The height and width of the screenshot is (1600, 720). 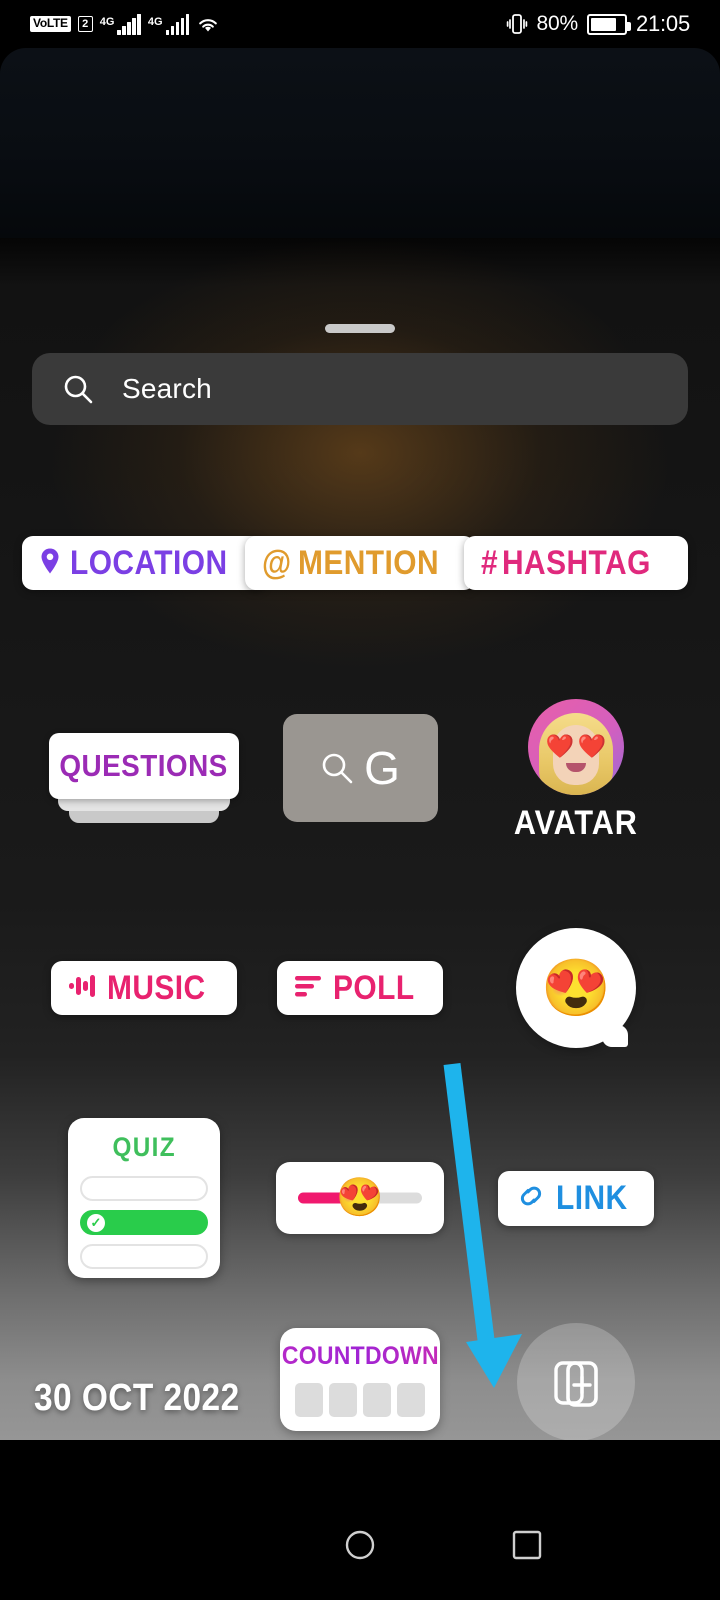 What do you see at coordinates (144, 1147) in the screenshot?
I see `sticker-label: QUIZ` at bounding box center [144, 1147].